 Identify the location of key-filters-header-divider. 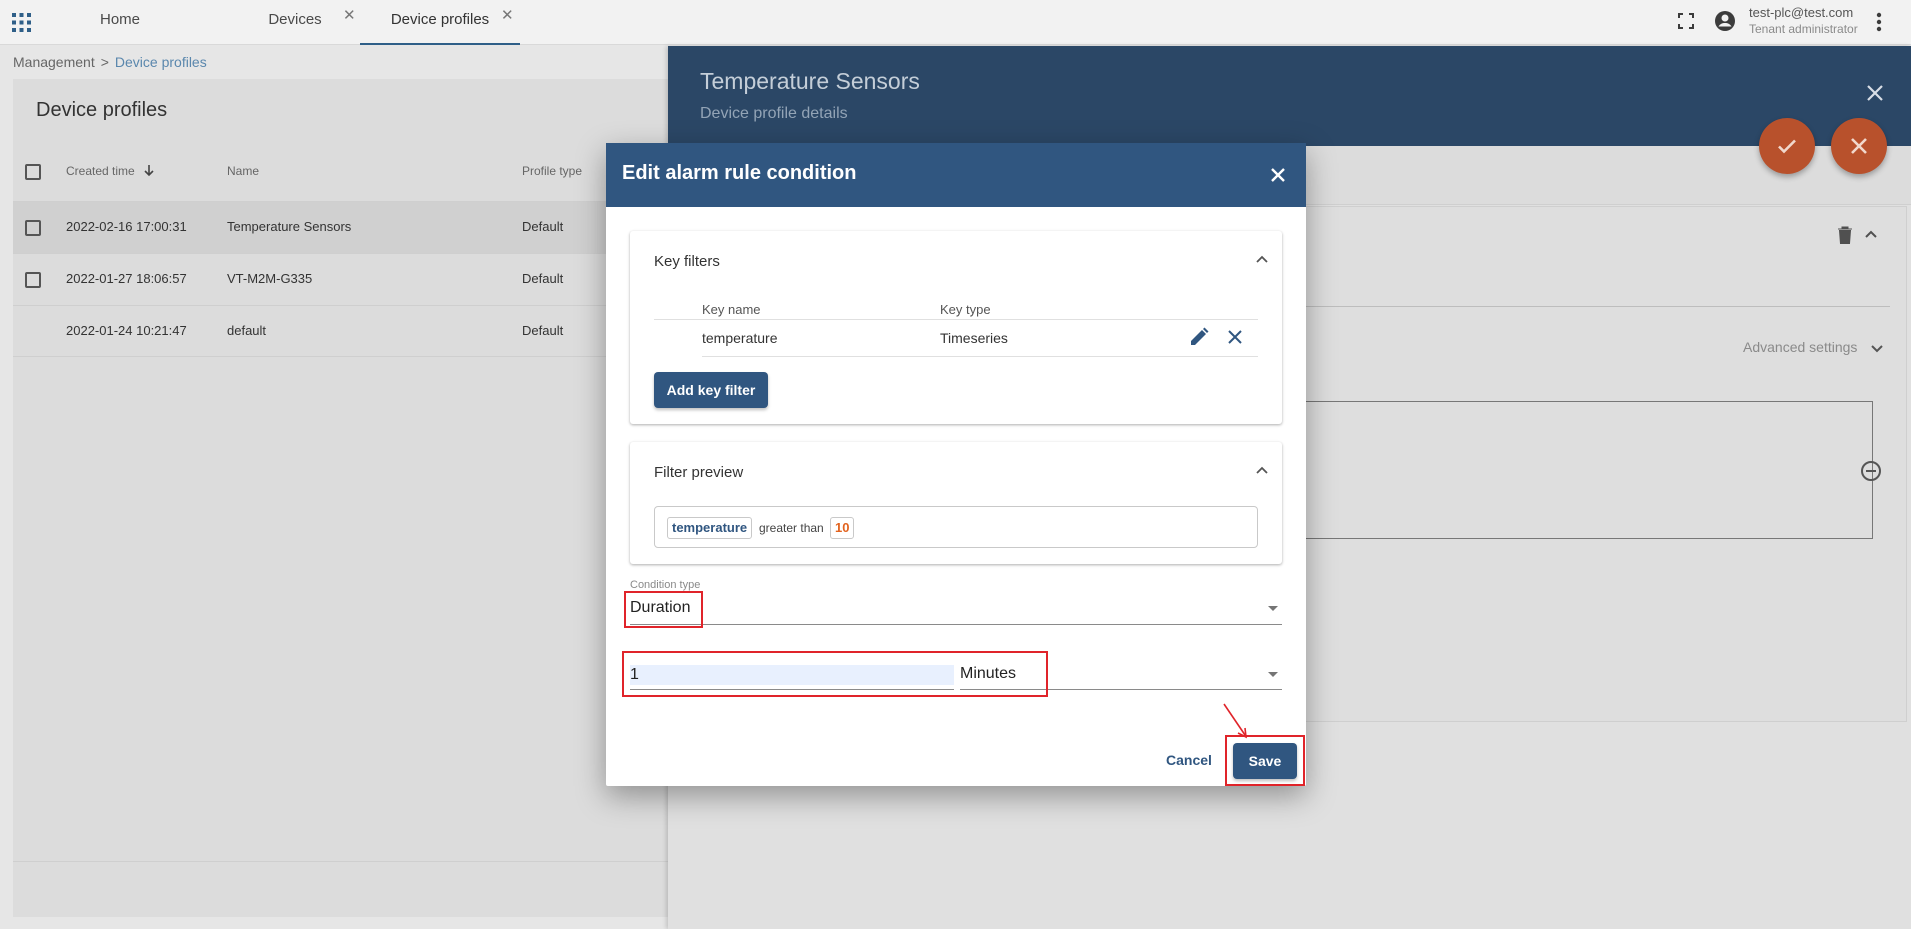
(956, 319).